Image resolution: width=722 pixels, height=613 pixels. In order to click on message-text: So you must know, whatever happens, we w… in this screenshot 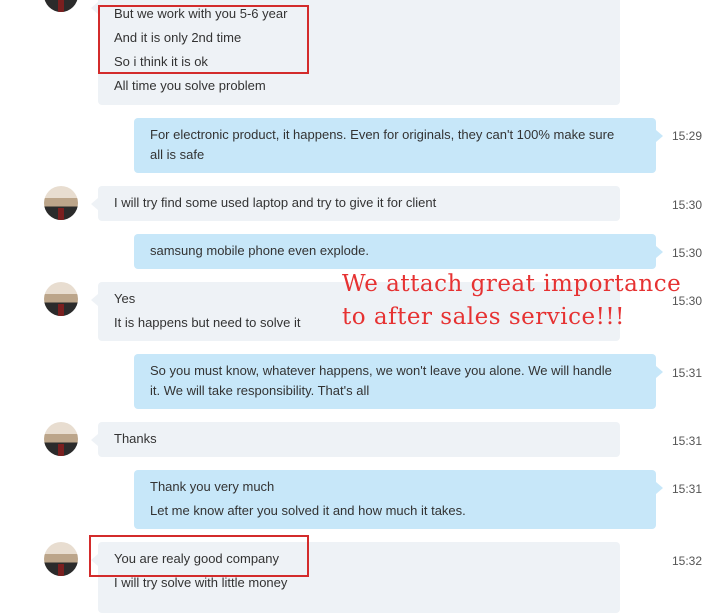, I will do `click(381, 370)`.